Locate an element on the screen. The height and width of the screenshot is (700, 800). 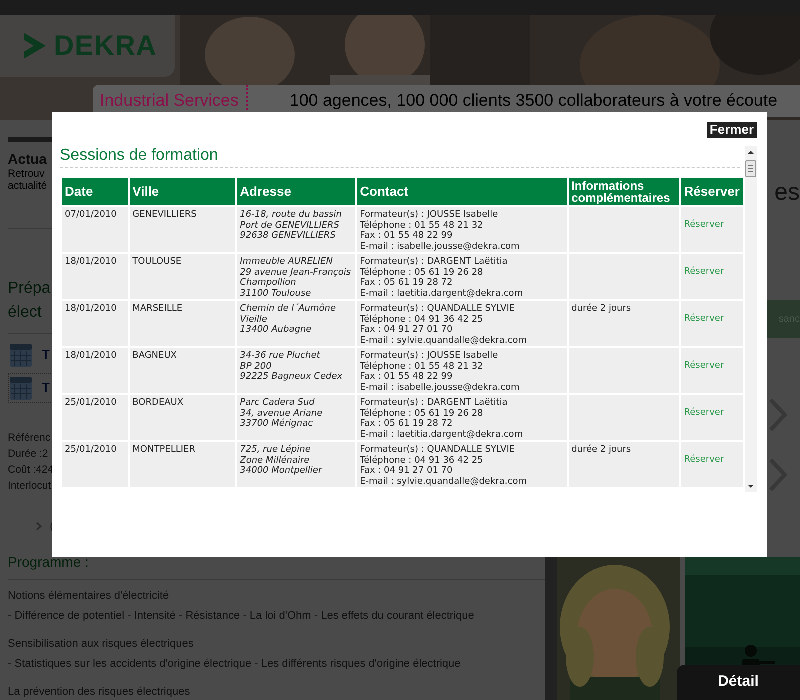
address-cell: Immeuble AURELIEN 29 avenue Jean-François Champollion 31100 Toulouse is located at coordinates (296, 276).